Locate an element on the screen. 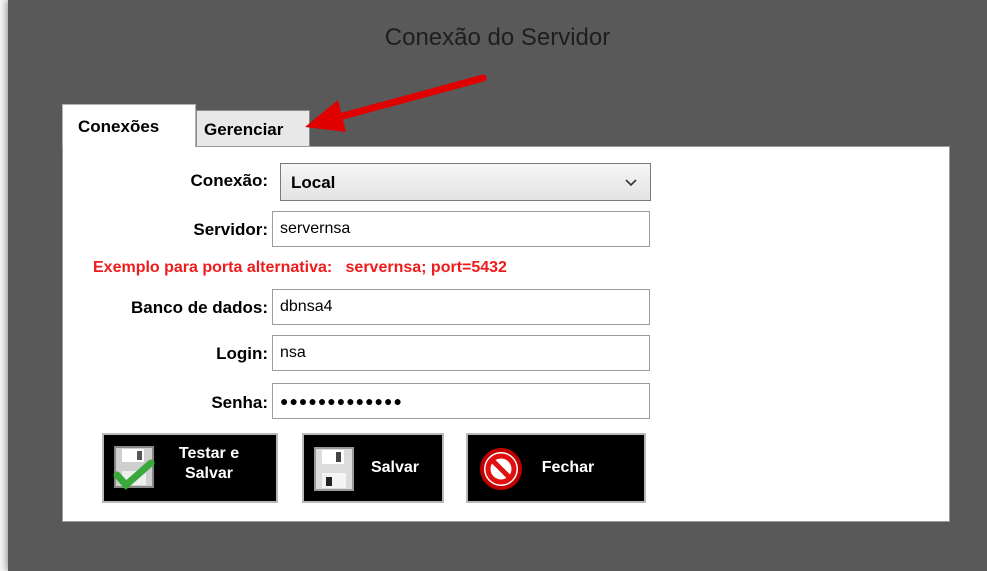  save-button-label: Salvar is located at coordinates (395, 467).